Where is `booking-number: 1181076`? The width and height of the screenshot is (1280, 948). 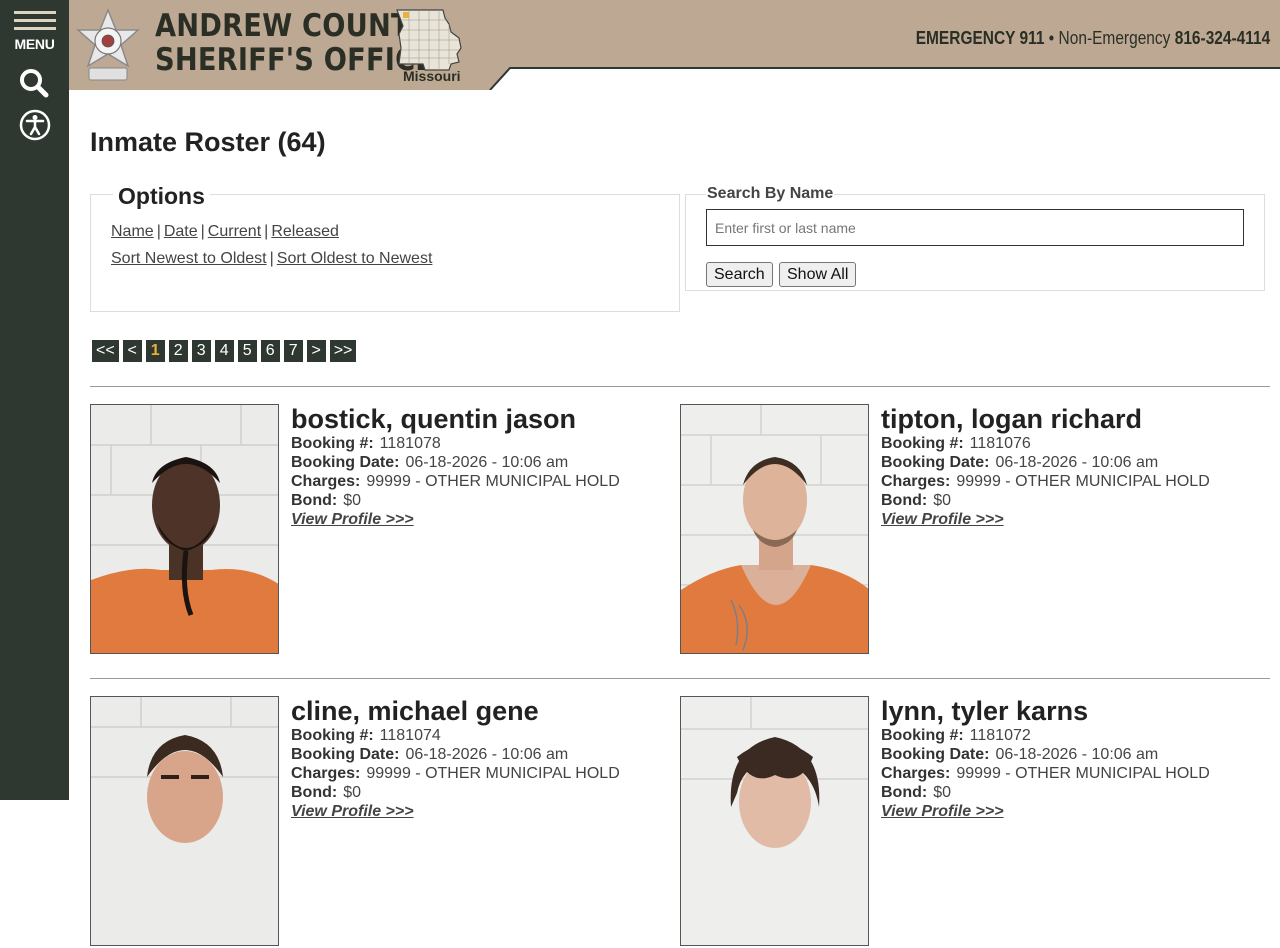 booking-number: 1181076 is located at coordinates (1000, 443).